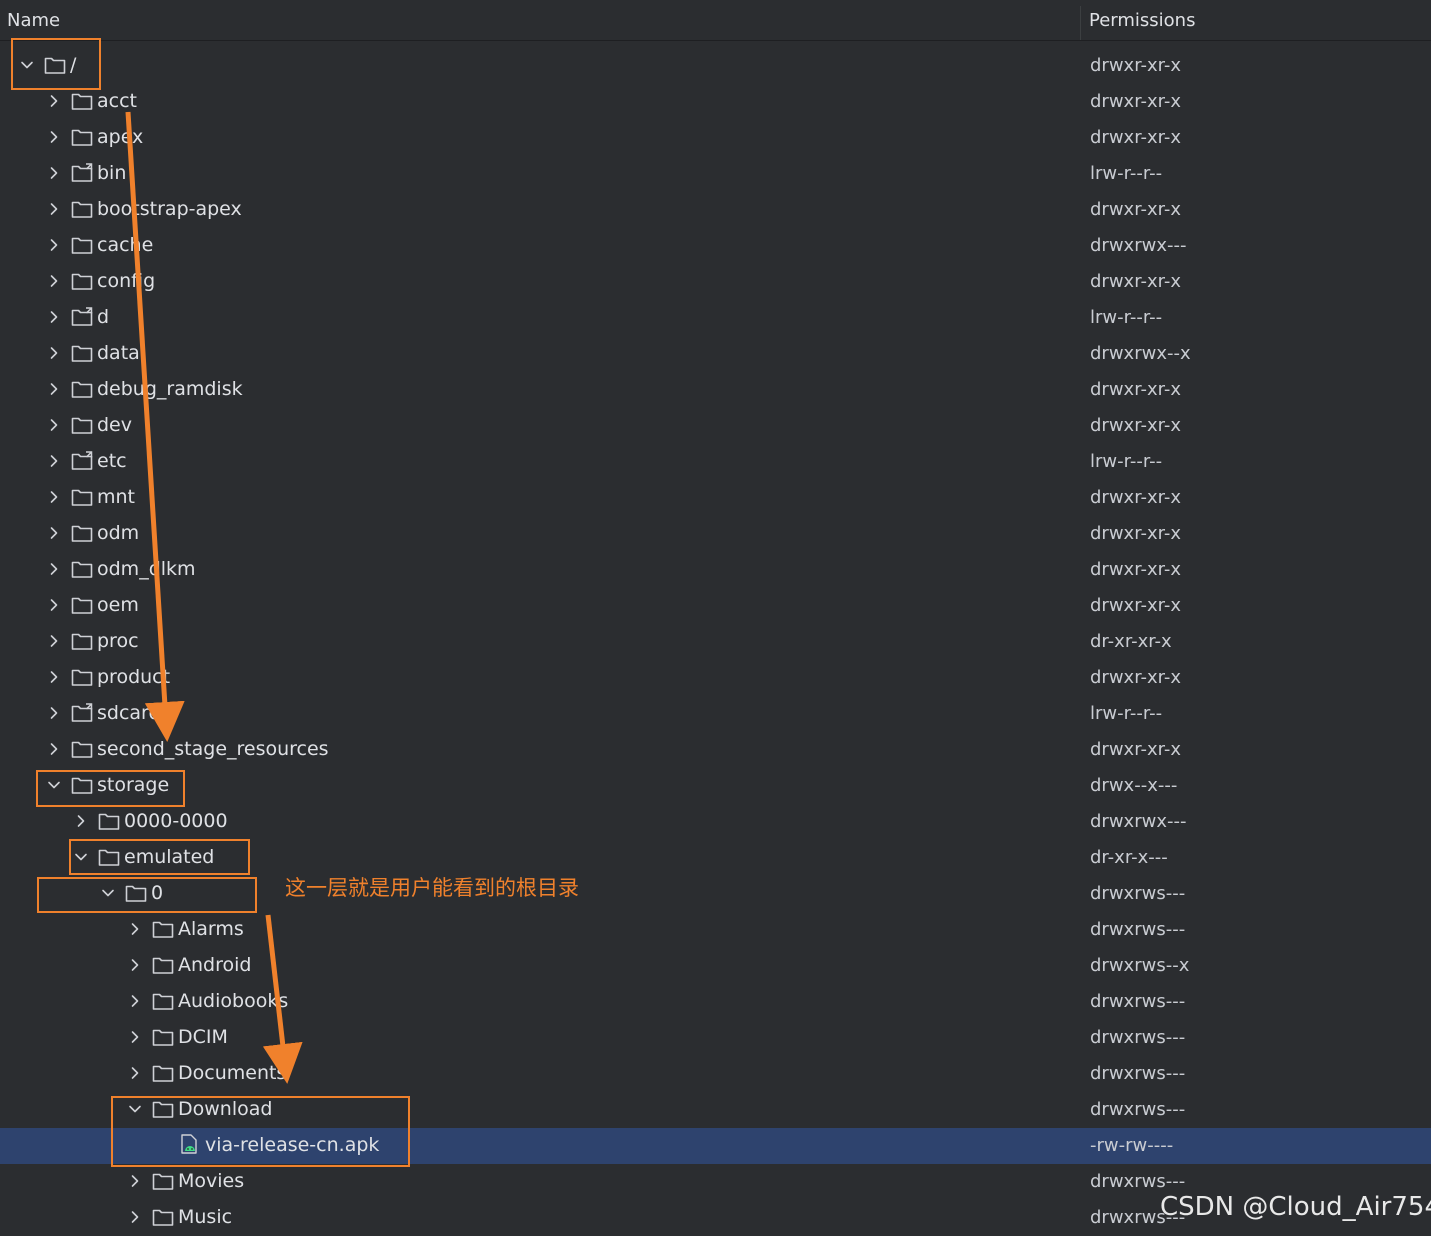 The width and height of the screenshot is (1431, 1236). I want to click on highlight-box-emulated, so click(159, 857).